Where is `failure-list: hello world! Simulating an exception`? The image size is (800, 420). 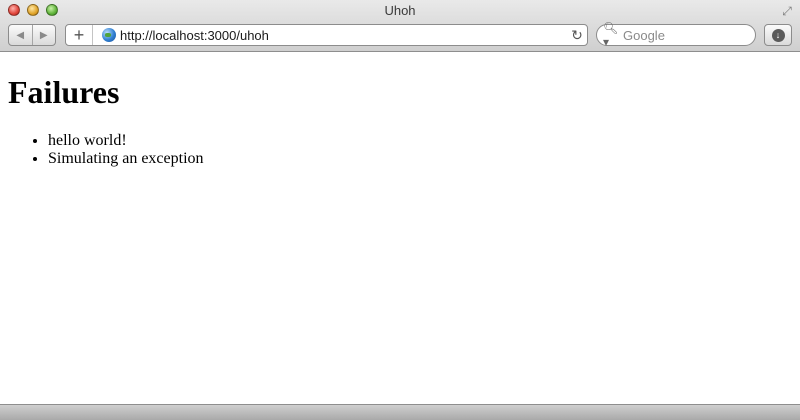 failure-list: hello world! Simulating an exception is located at coordinates (106, 150).